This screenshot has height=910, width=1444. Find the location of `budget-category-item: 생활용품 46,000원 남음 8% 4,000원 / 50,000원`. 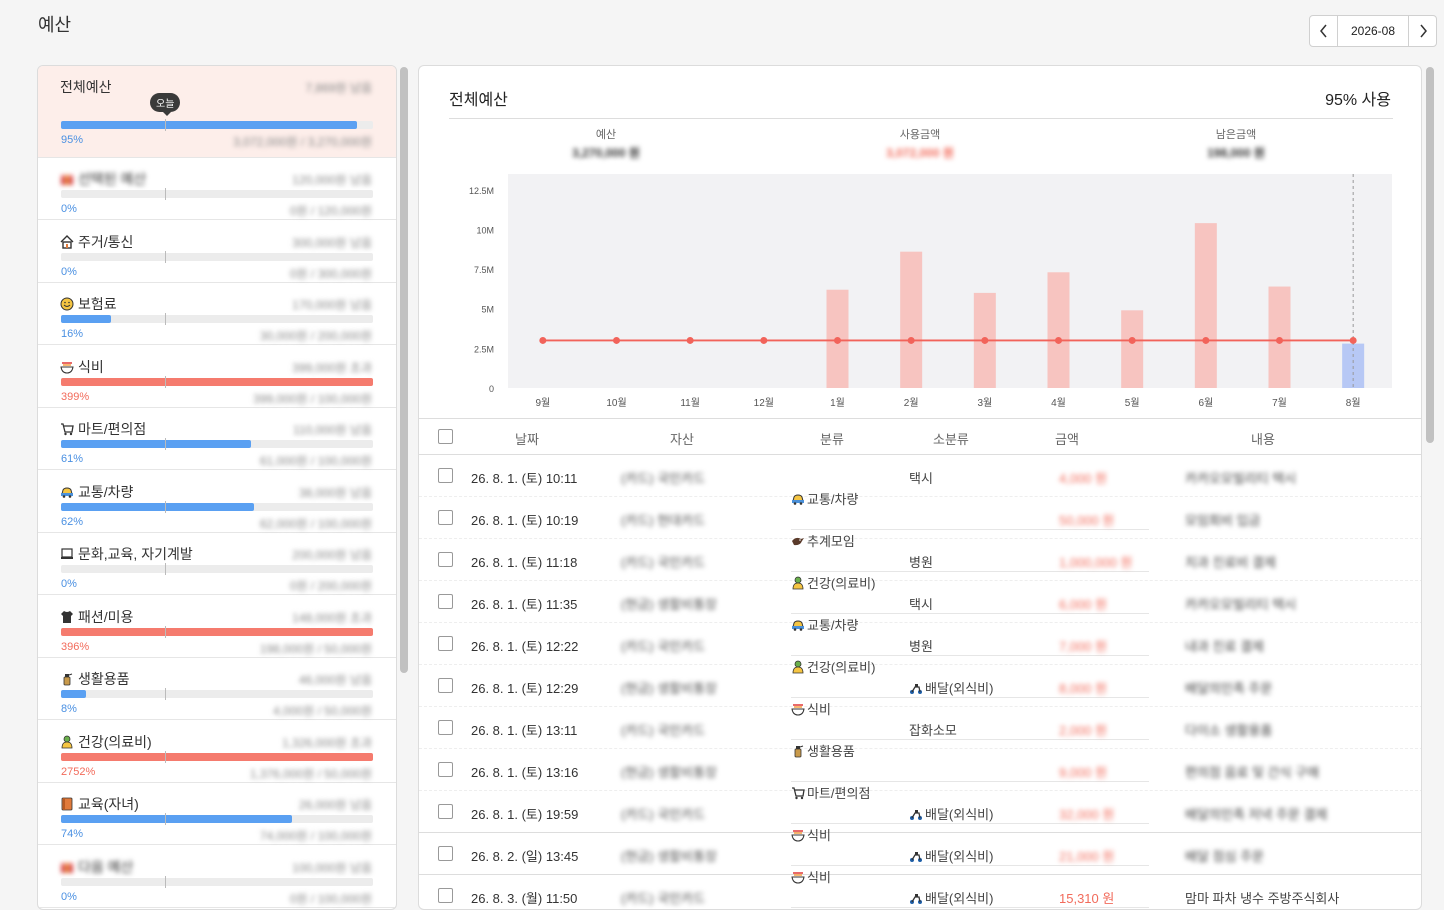

budget-category-item: 생활용품 46,000원 남음 8% 4,000원 / 50,000원 is located at coordinates (217, 689).